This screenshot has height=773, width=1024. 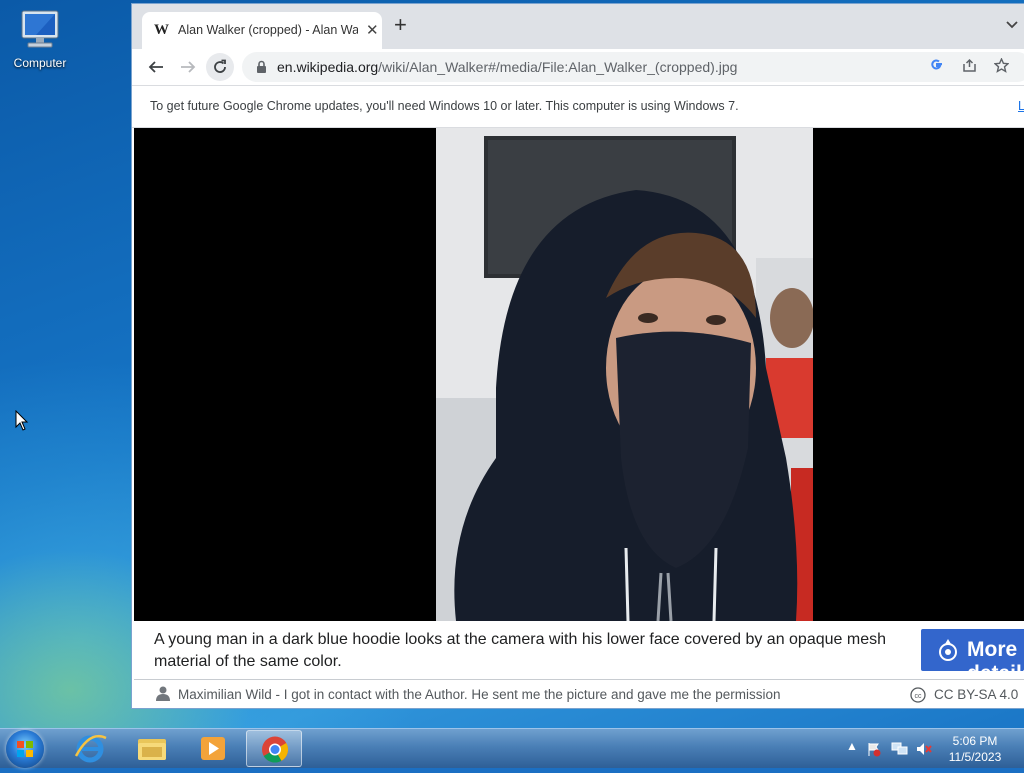 I want to click on forward-button, so click(x=188, y=67).